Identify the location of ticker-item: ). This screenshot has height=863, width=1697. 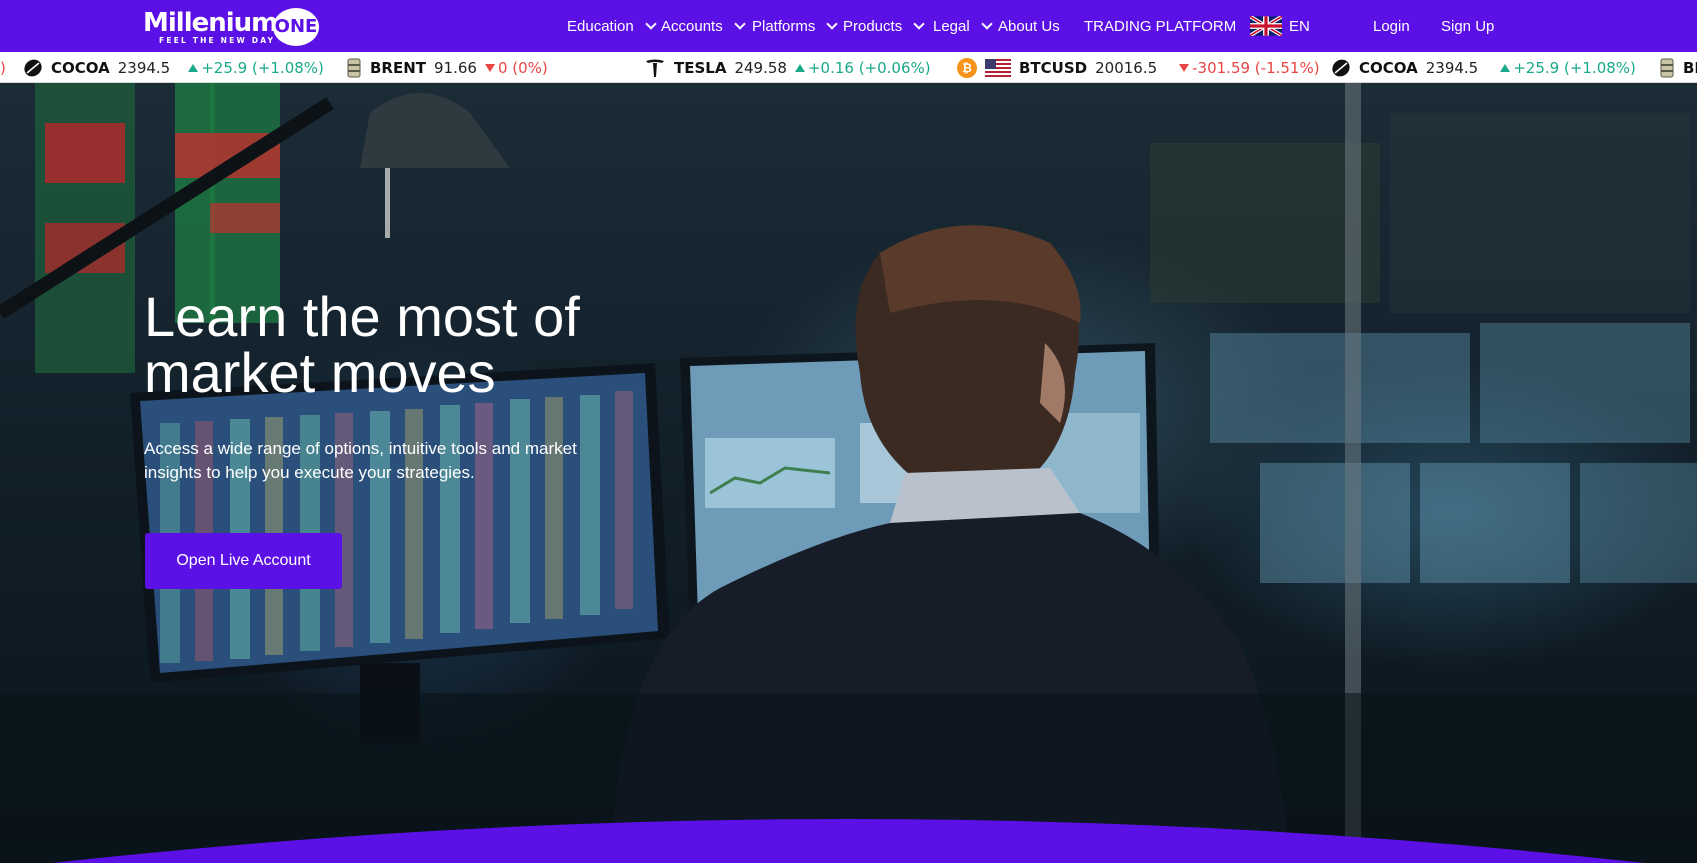
(3, 67).